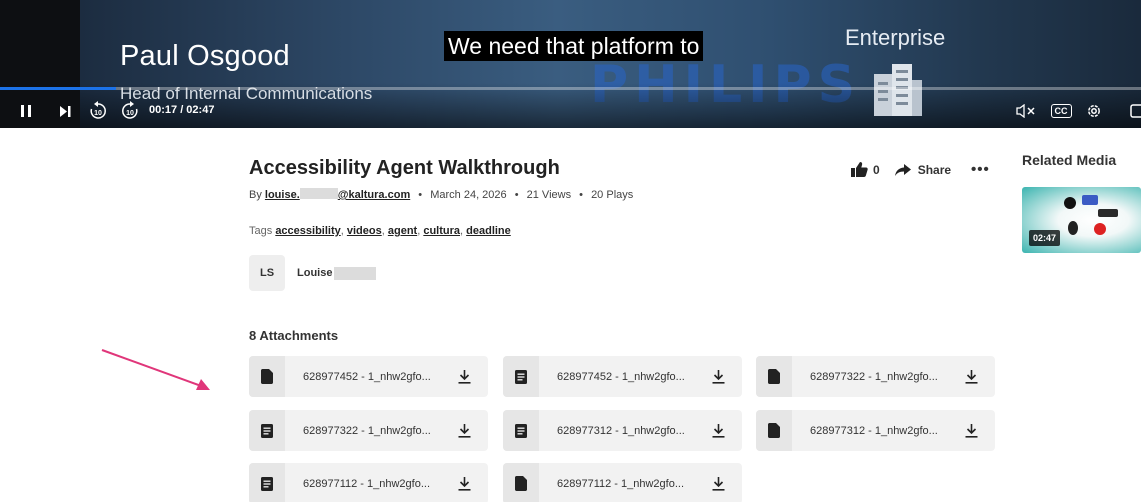 This screenshot has height=502, width=1141. I want to click on share-arrow-icon, so click(902, 169).